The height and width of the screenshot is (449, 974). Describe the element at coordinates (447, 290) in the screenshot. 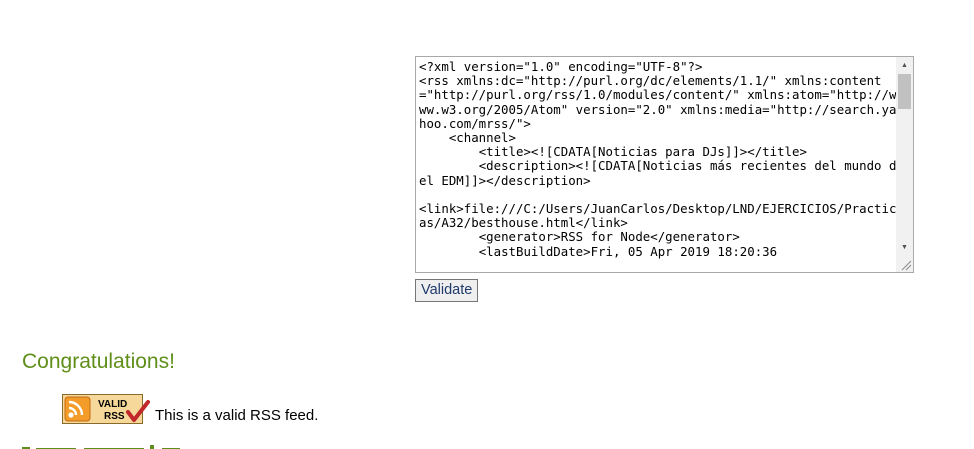

I see `validate-button: Validate` at that location.